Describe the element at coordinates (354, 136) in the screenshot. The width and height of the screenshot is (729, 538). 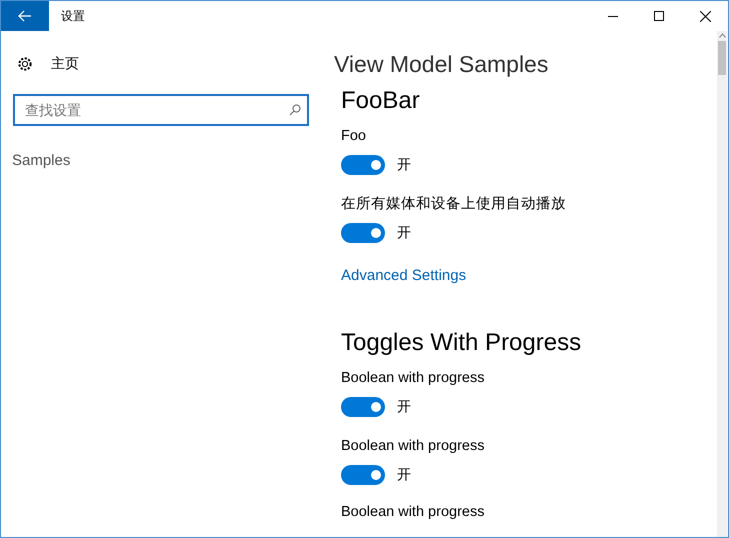
I see `setting-label: Foo` at that location.